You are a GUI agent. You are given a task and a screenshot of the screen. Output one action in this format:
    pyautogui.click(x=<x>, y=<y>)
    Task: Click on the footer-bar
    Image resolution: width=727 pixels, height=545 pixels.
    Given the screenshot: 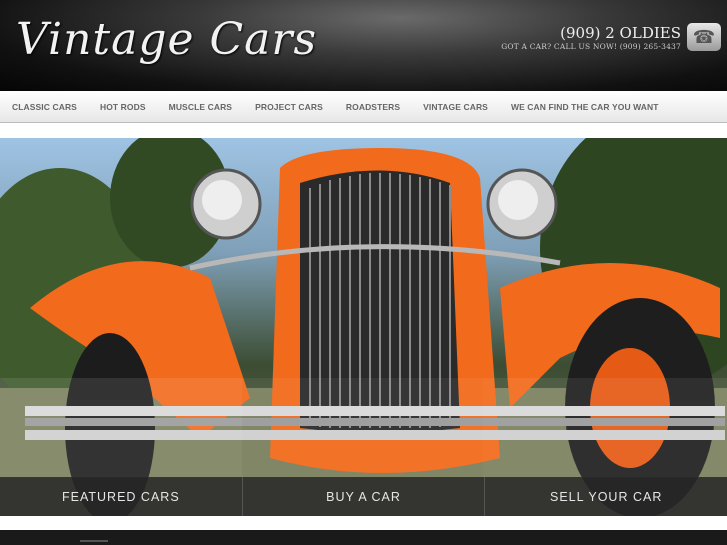 What is the action you would take?
    pyautogui.click(x=363, y=537)
    